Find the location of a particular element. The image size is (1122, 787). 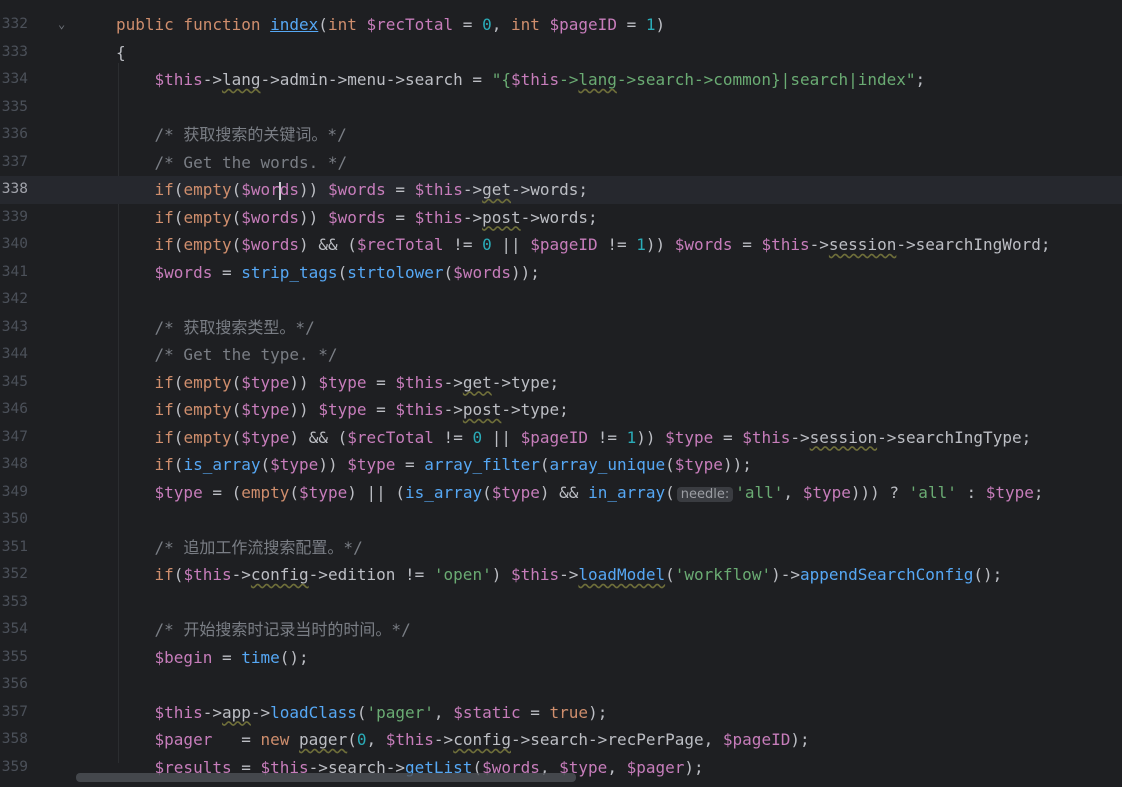

line-number: 349 is located at coordinates (14, 491).